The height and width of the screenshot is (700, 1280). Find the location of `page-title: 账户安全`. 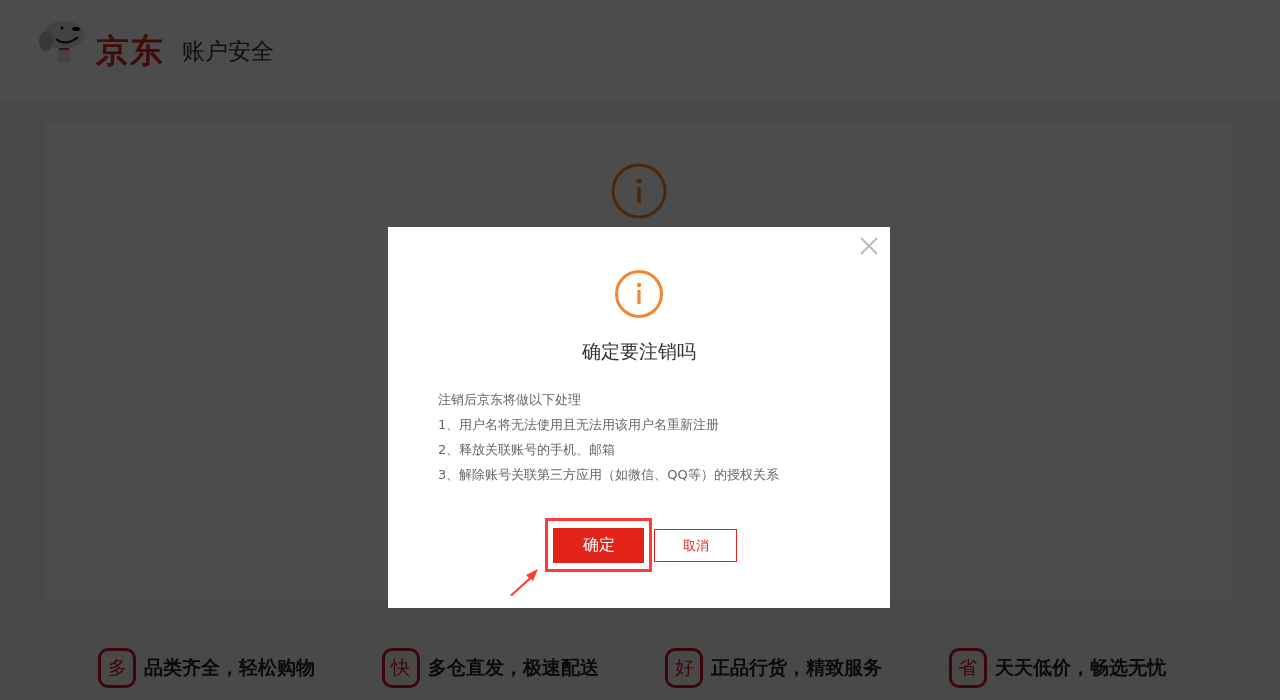

page-title: 账户安全 is located at coordinates (228, 51).